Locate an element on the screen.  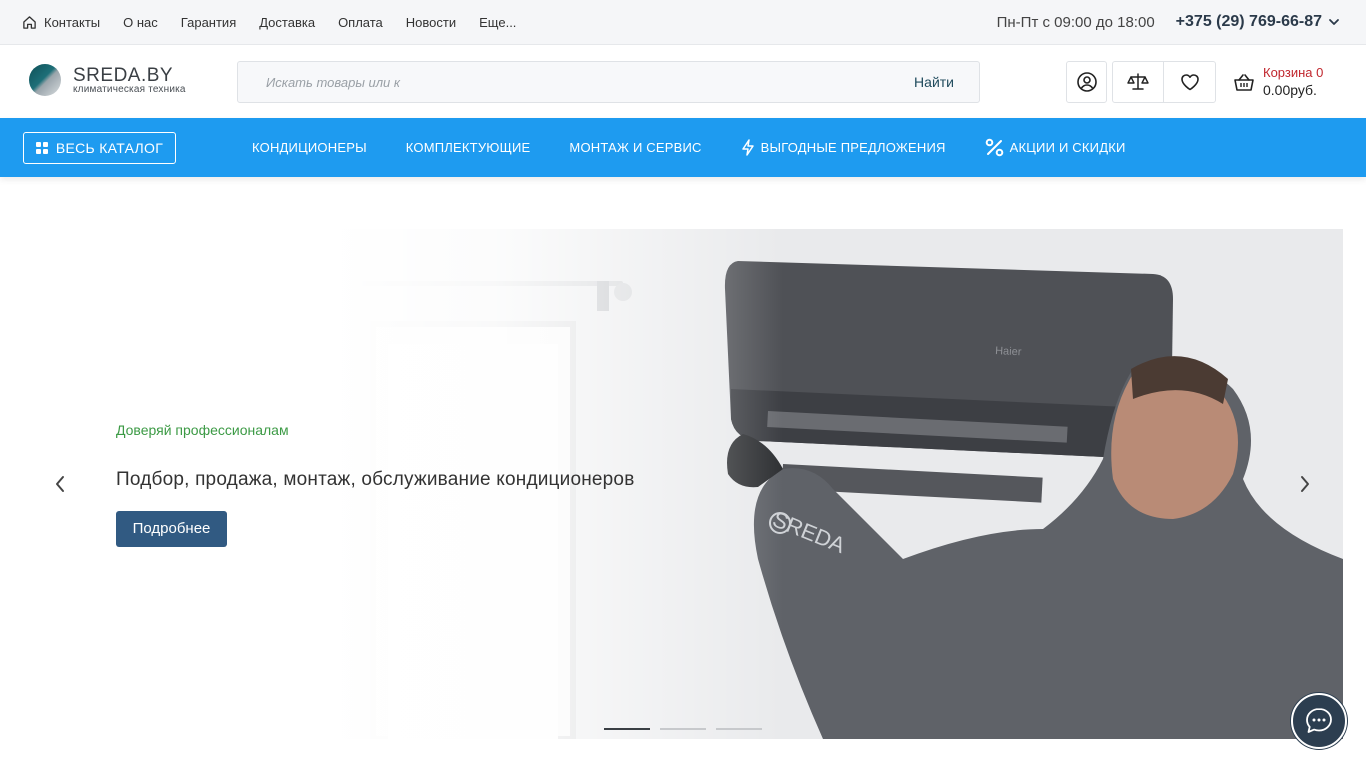
slider-prev-button is located at coordinates (60, 484).